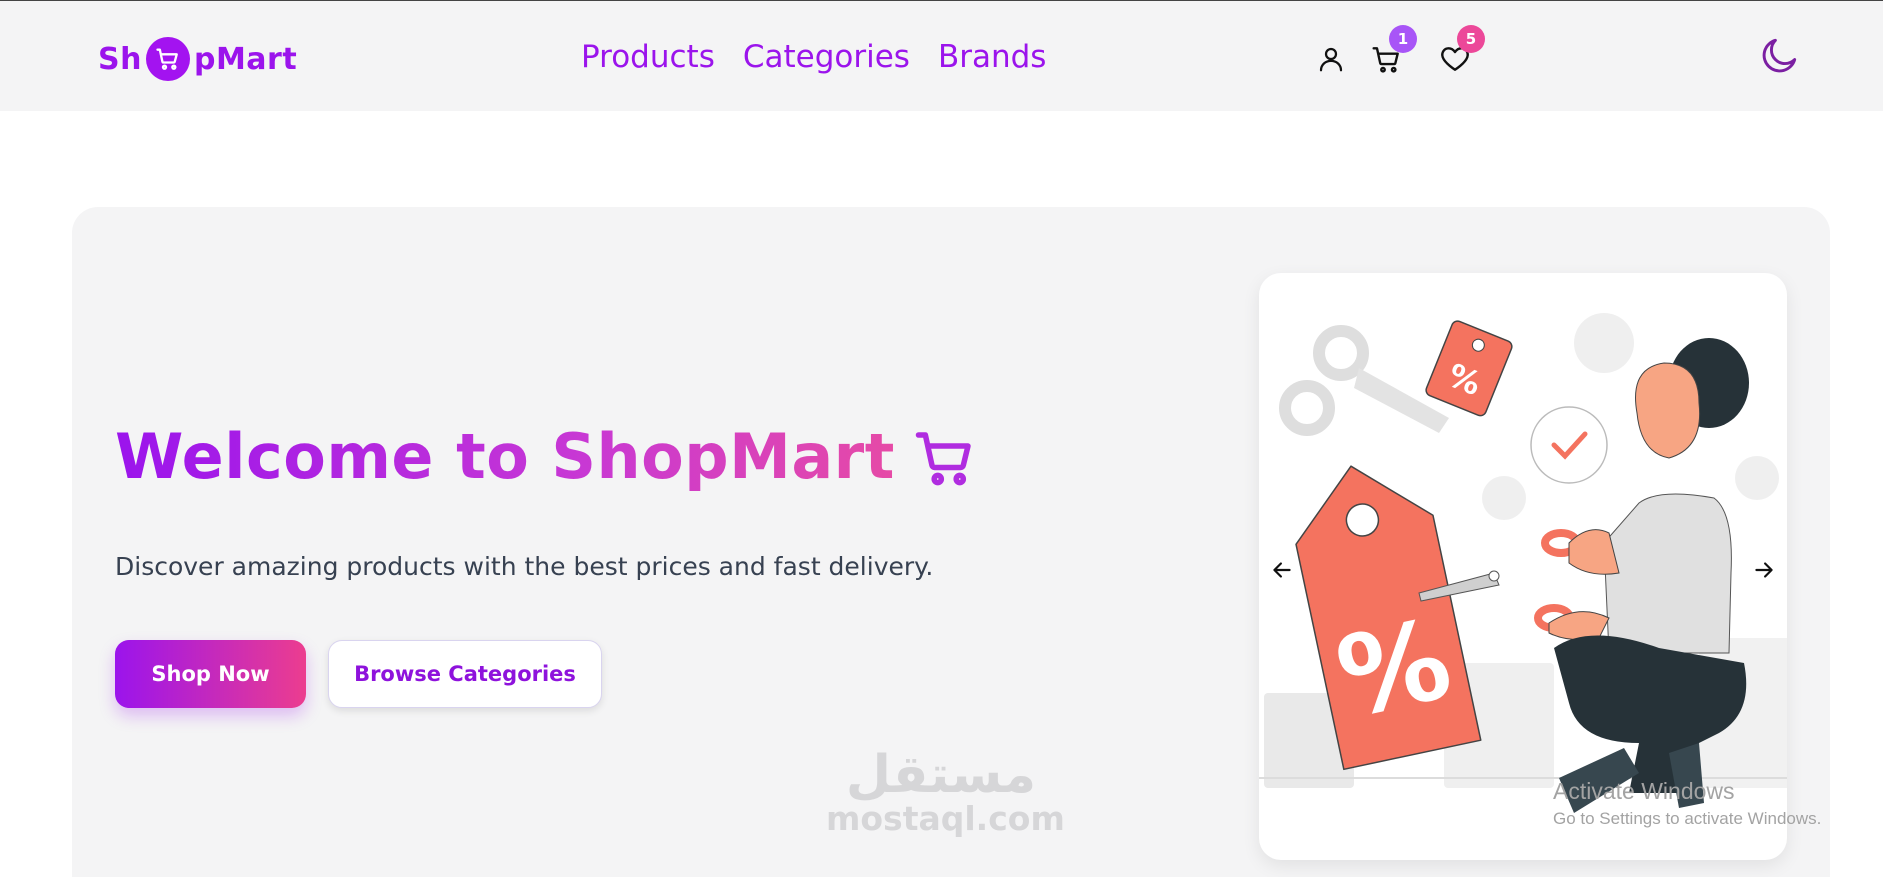 Image resolution: width=1883 pixels, height=877 pixels. I want to click on nav-actions: 1 5, so click(1399, 51).